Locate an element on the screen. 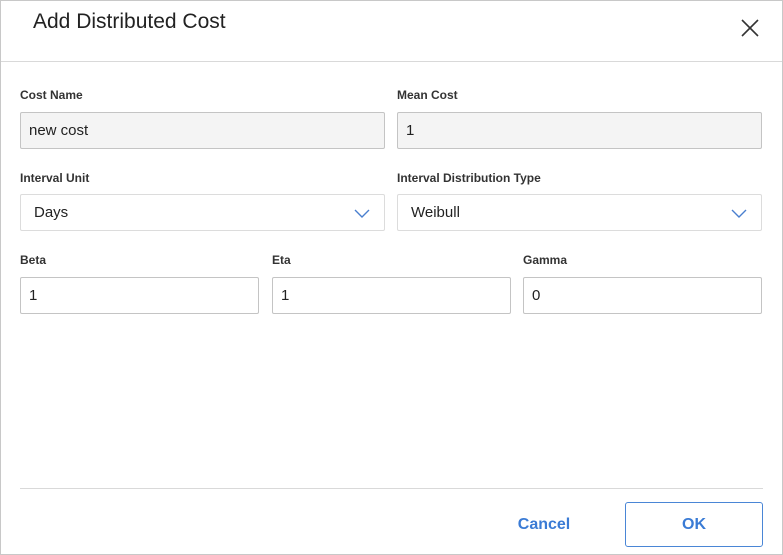 The height and width of the screenshot is (555, 783). beta-label: Beta is located at coordinates (33, 260).